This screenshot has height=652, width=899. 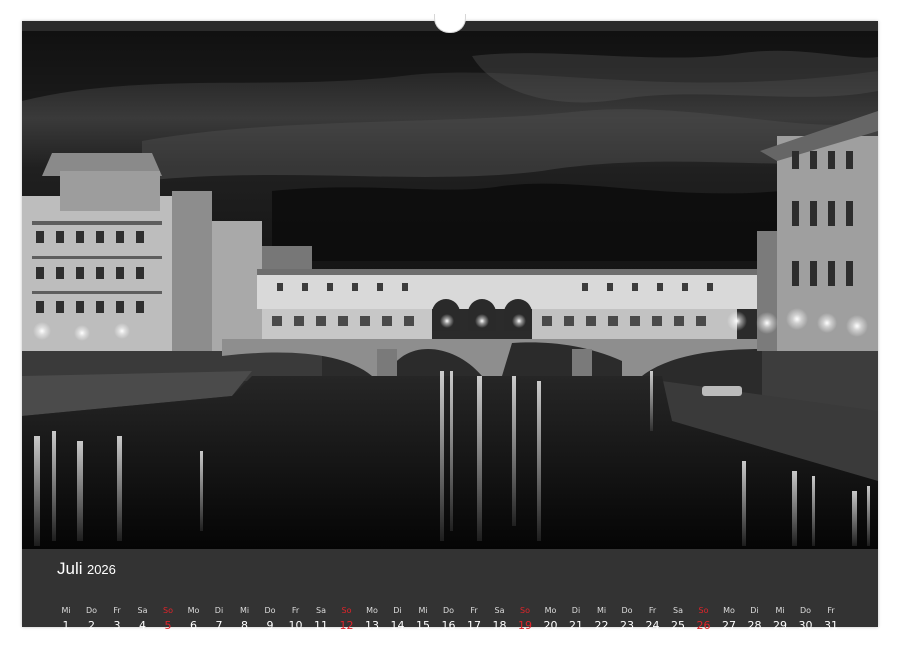 I want to click on day-number: 1, so click(x=66, y=626).